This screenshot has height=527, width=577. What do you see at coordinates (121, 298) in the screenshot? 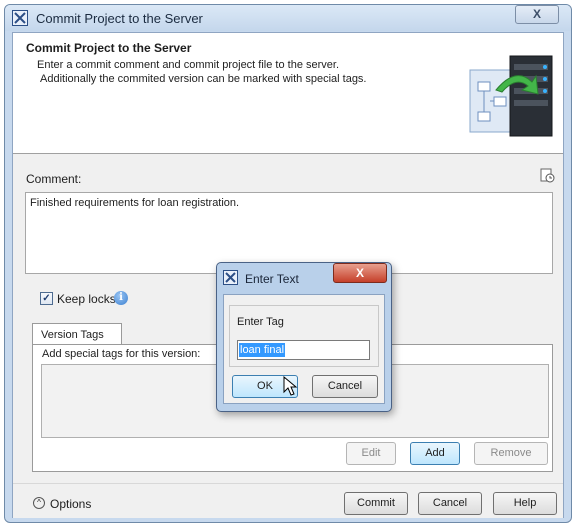
I see `info-icon: i` at bounding box center [121, 298].